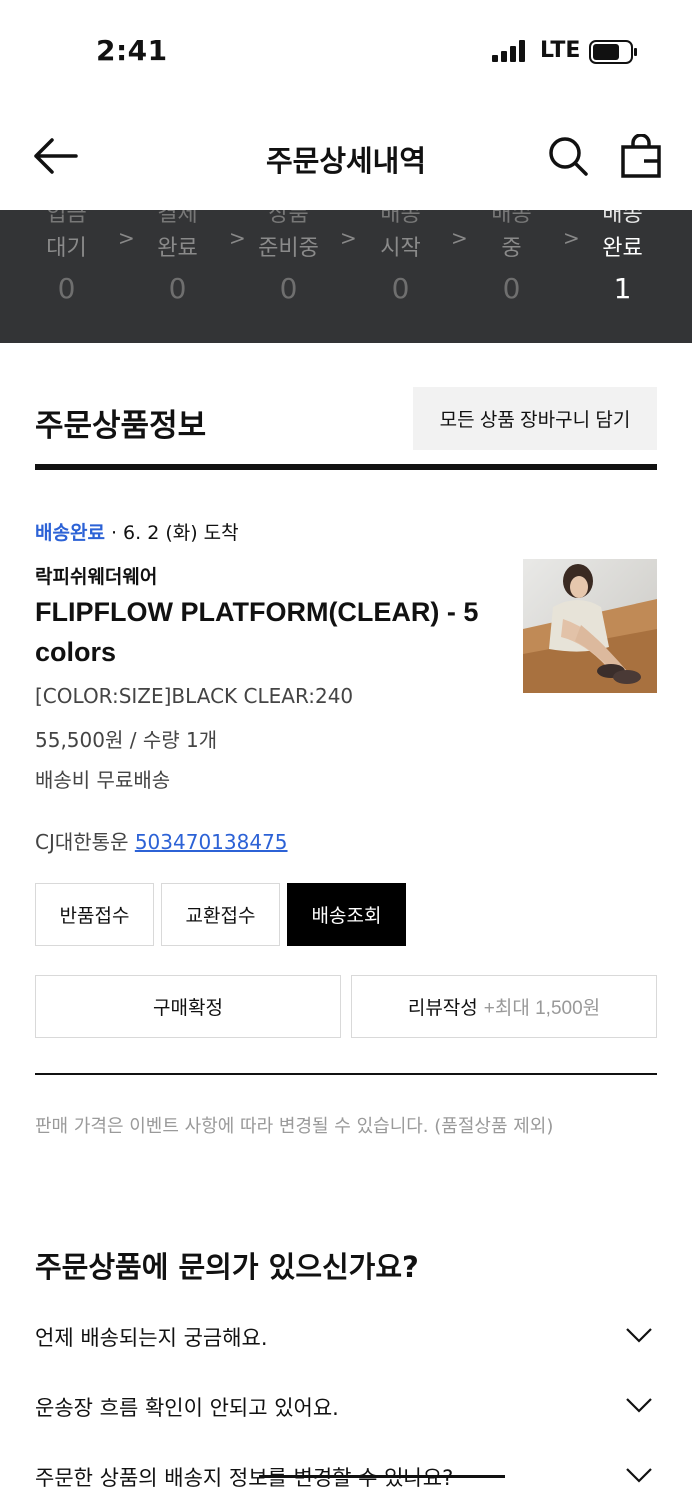  What do you see at coordinates (194, 696) in the screenshot?
I see `product-option: [COLOR:SIZE]BLACK CLEAR:240` at bounding box center [194, 696].